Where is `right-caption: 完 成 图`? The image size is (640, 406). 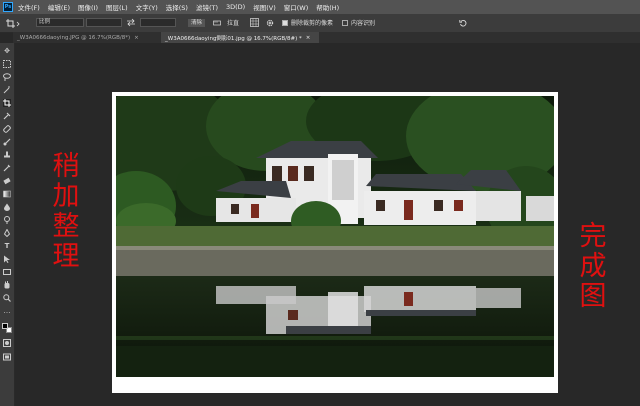
right-caption: 完 成 图 is located at coordinates (593, 267).